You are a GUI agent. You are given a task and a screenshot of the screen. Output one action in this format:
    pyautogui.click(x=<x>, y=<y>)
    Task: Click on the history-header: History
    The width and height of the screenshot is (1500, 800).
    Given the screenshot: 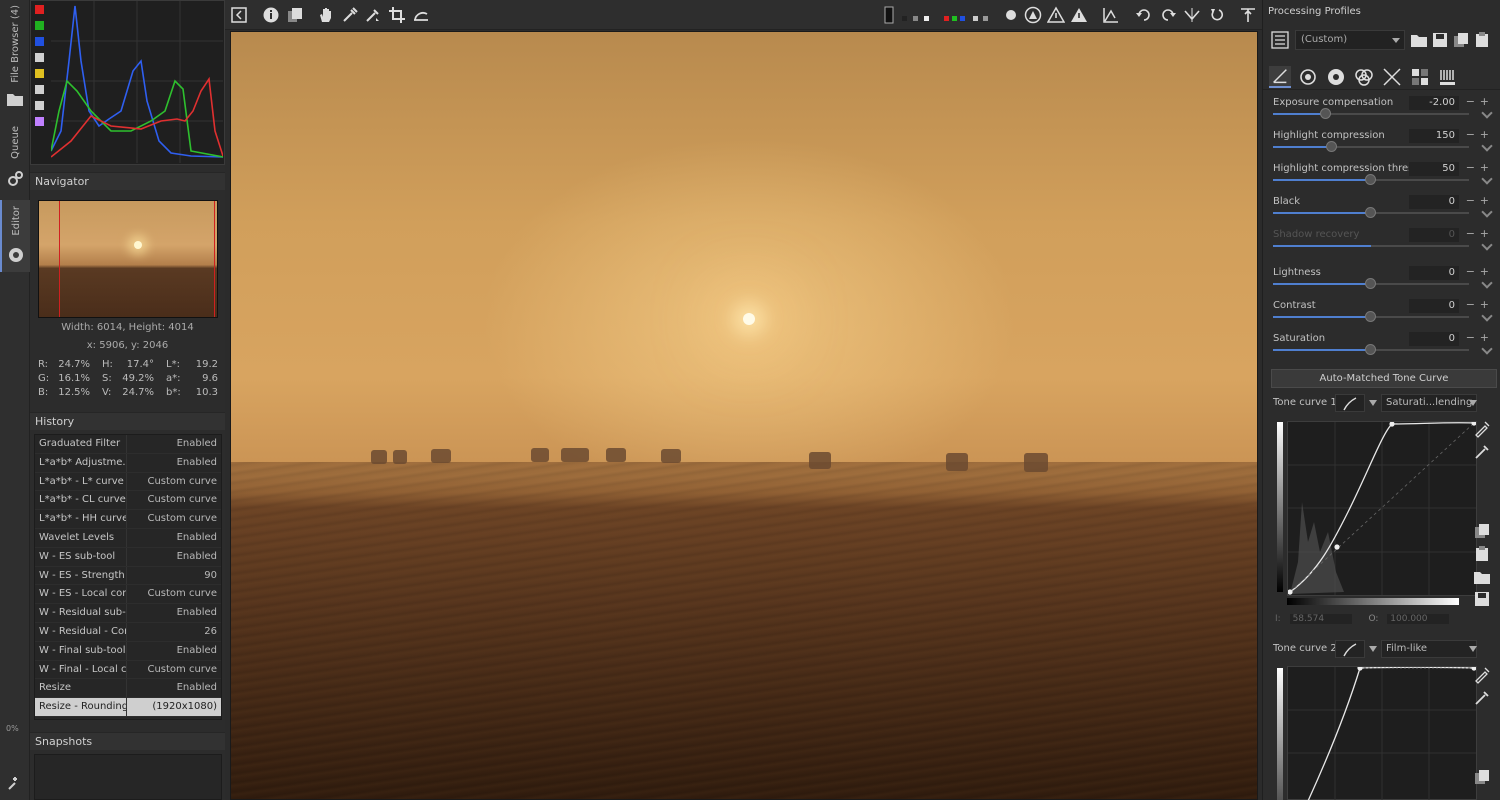 What is the action you would take?
    pyautogui.click(x=127, y=421)
    